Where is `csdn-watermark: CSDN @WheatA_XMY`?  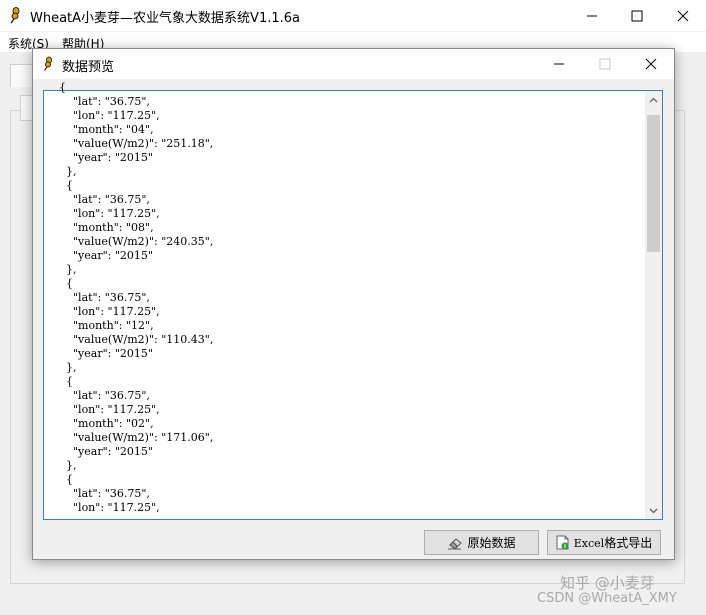
csdn-watermark: CSDN @WheatA_XMY is located at coordinates (607, 598).